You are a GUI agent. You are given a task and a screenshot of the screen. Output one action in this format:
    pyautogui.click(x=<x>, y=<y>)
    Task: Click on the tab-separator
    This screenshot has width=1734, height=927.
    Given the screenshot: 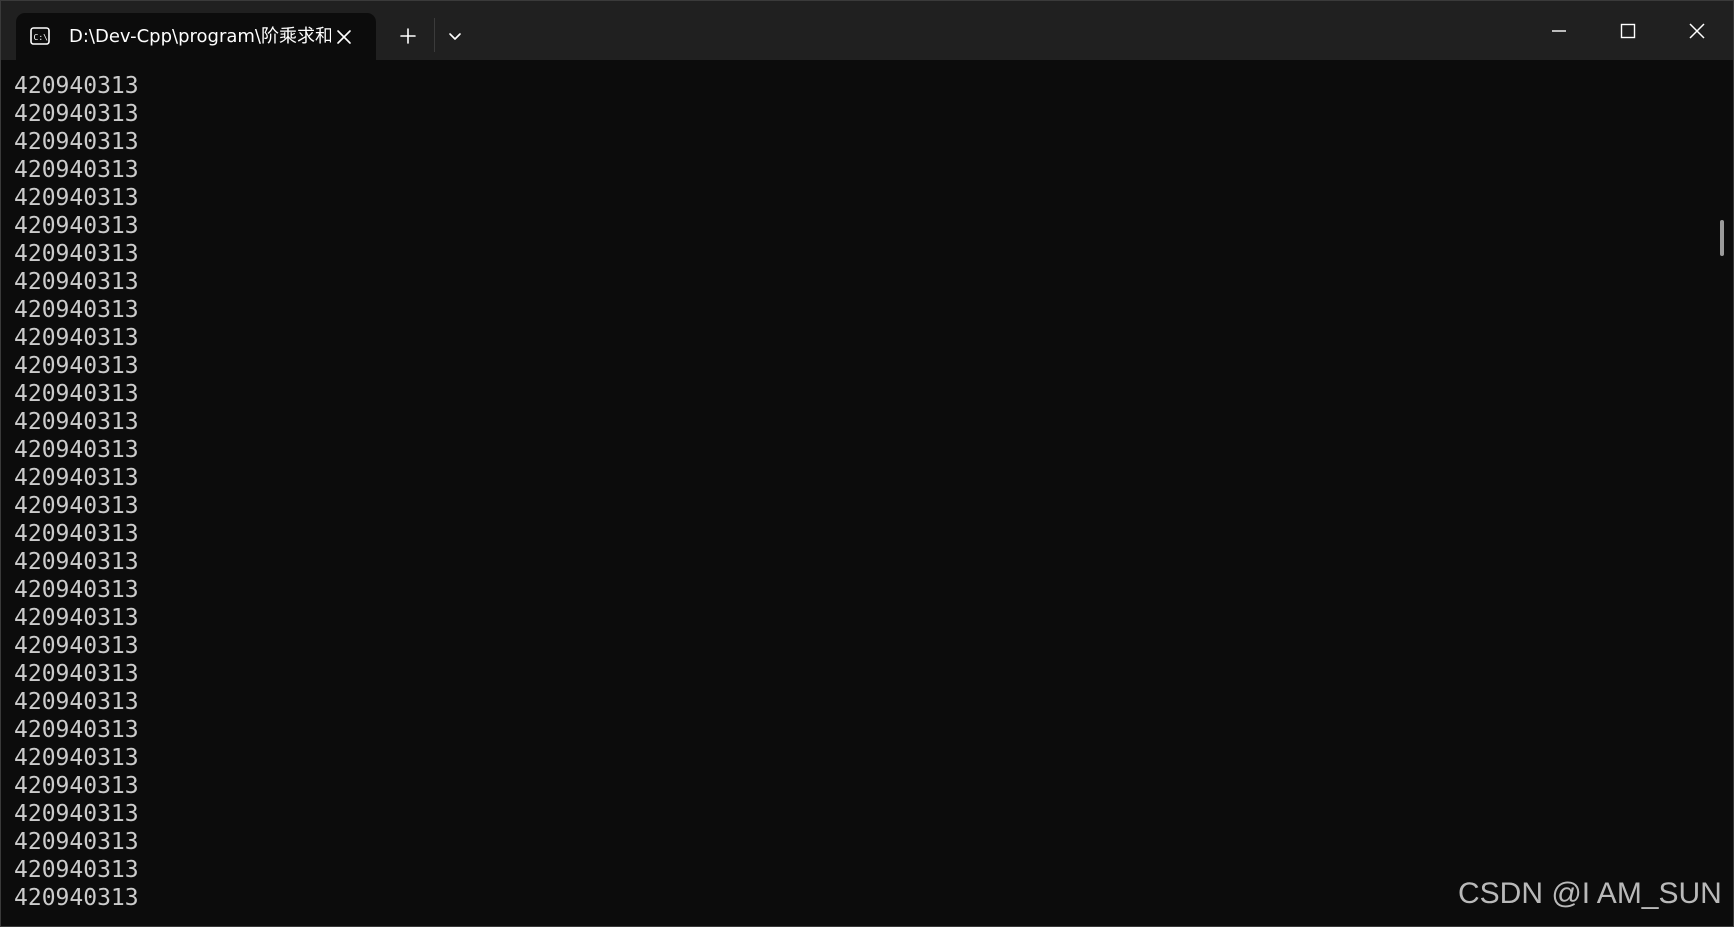 What is the action you would take?
    pyautogui.click(x=434, y=35)
    